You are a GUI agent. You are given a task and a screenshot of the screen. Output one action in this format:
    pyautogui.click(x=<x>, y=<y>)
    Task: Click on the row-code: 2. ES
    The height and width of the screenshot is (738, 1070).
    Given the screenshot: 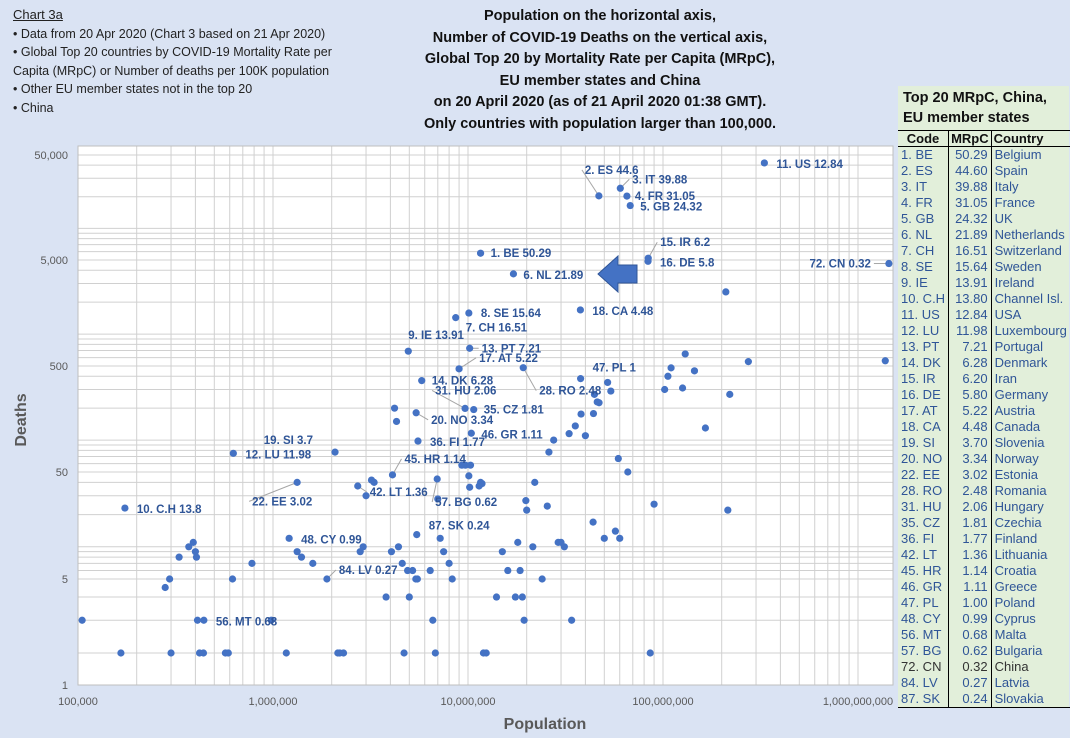 What is the action you would take?
    pyautogui.click(x=917, y=170)
    